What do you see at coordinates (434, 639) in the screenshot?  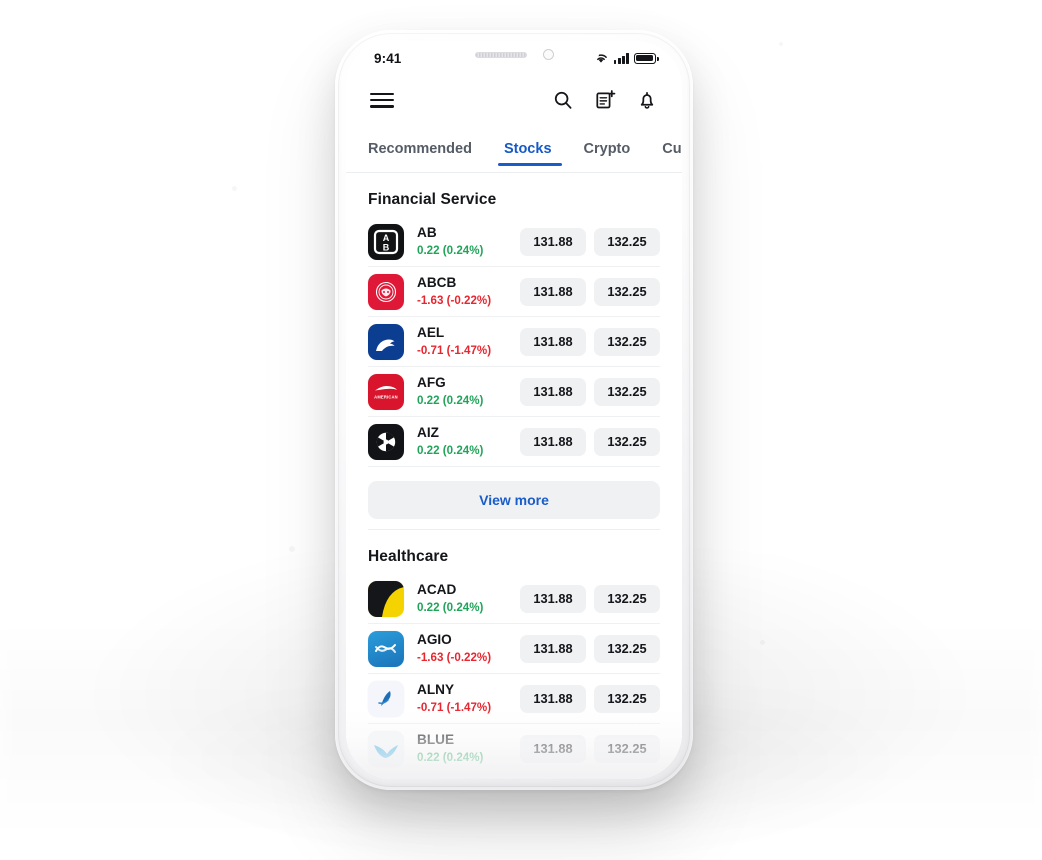 I see `stock-symbol: AGIO` at bounding box center [434, 639].